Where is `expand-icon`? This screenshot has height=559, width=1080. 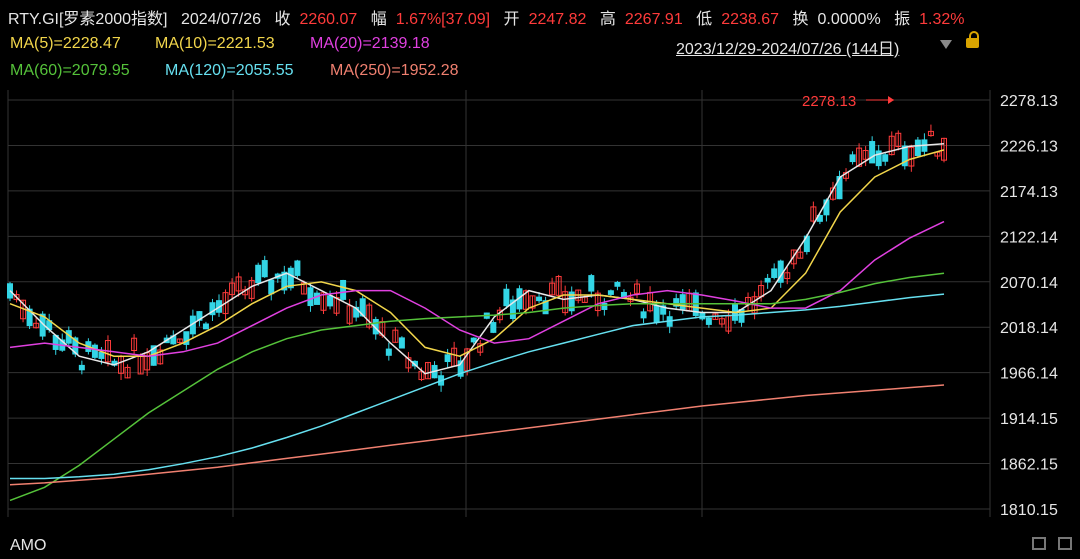
expand-icon is located at coordinates (1065, 543).